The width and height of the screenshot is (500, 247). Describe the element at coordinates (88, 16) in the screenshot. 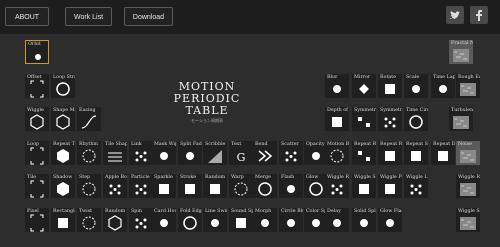

I see `work-list-button: Work List` at that location.